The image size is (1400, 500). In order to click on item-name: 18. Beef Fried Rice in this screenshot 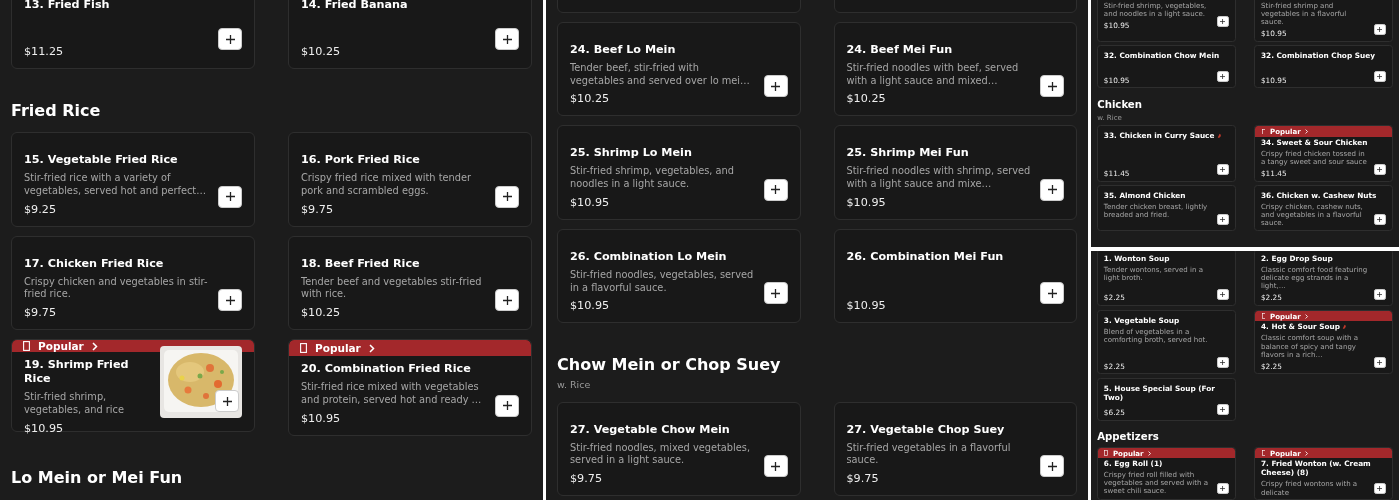, I will do `click(360, 263)`.